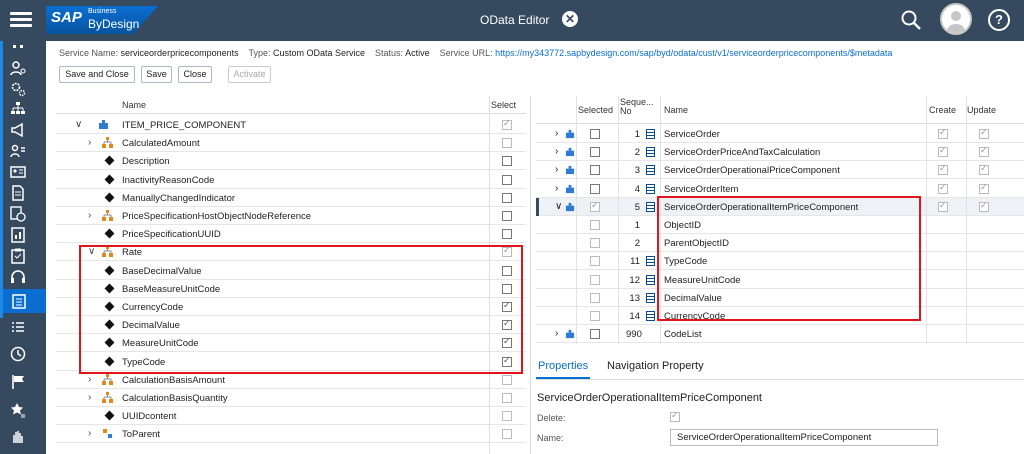  What do you see at coordinates (156, 74) in the screenshot?
I see `save-button: Save` at bounding box center [156, 74].